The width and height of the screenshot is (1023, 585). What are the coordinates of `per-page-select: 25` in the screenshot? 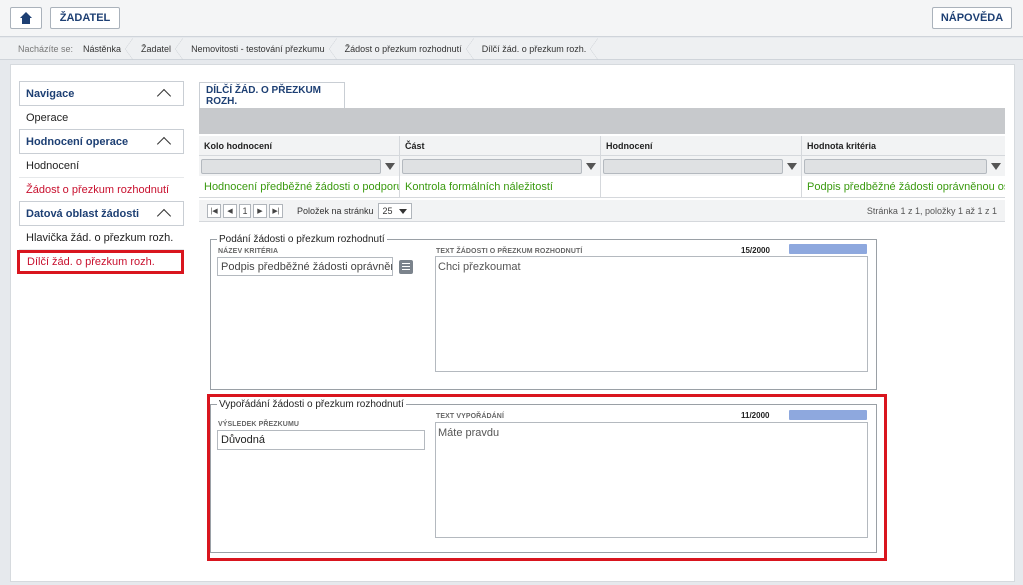 It's located at (394, 210).